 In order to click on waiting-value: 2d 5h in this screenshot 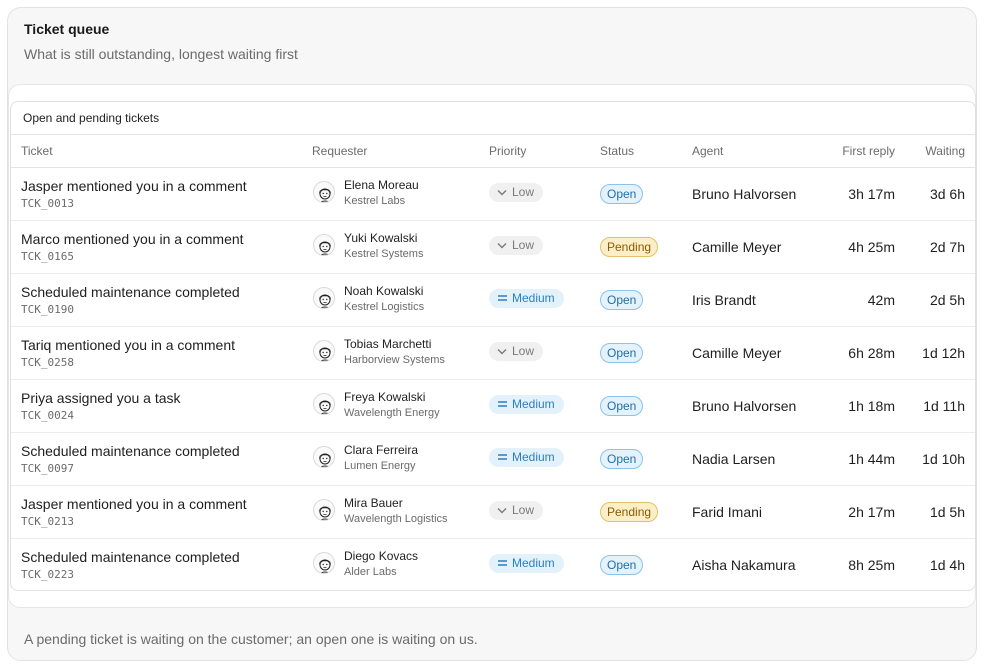, I will do `click(947, 300)`.